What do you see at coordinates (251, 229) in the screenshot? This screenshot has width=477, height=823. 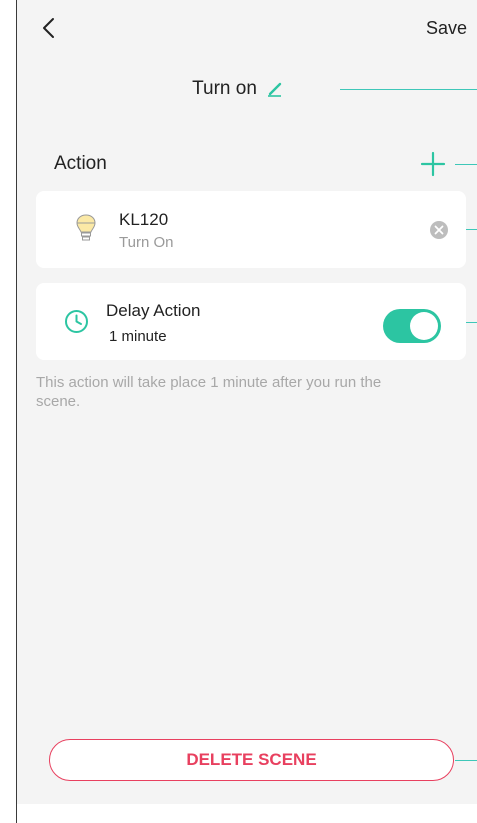 I see `action-card: KL120 Turn On` at bounding box center [251, 229].